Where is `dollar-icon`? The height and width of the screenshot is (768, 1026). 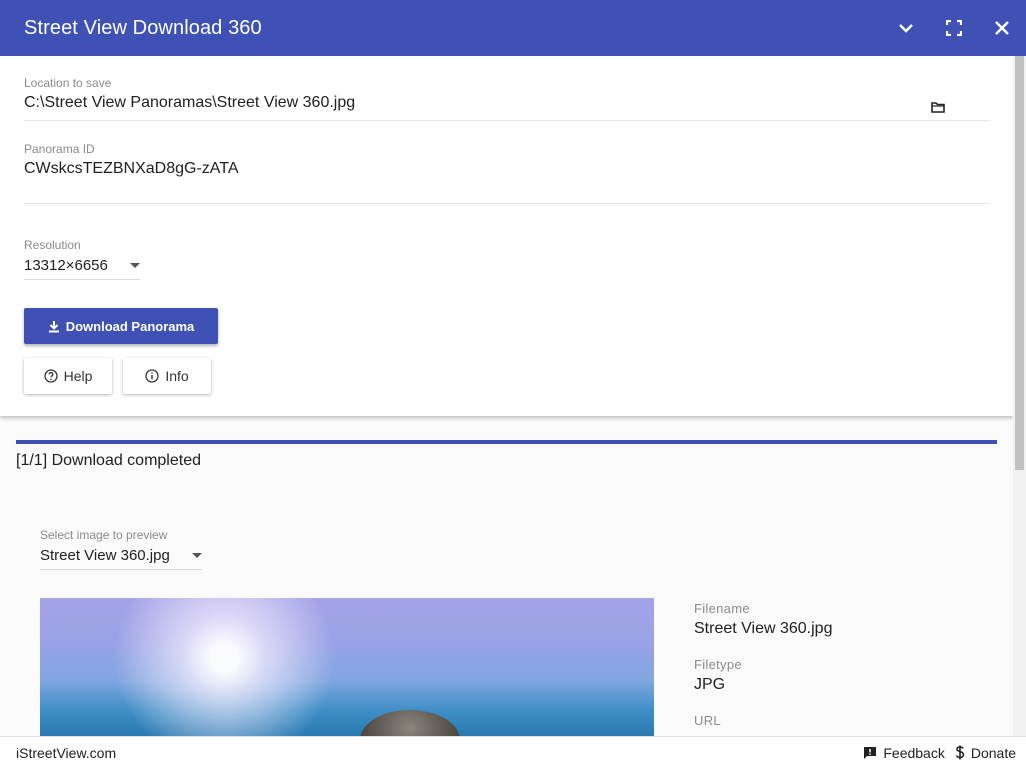 dollar-icon is located at coordinates (960, 752).